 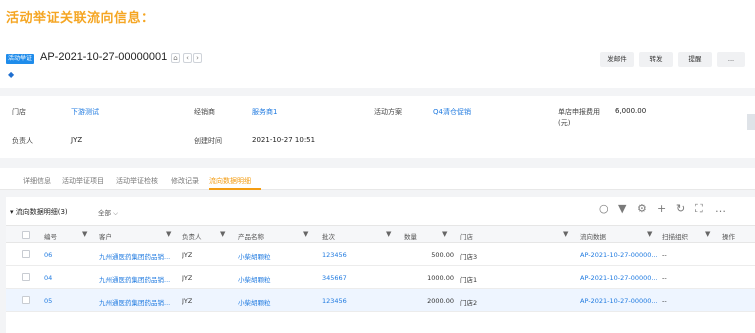 What do you see at coordinates (80, 18) in the screenshot?
I see `page-caption: 活动举证关联流向信息：` at bounding box center [80, 18].